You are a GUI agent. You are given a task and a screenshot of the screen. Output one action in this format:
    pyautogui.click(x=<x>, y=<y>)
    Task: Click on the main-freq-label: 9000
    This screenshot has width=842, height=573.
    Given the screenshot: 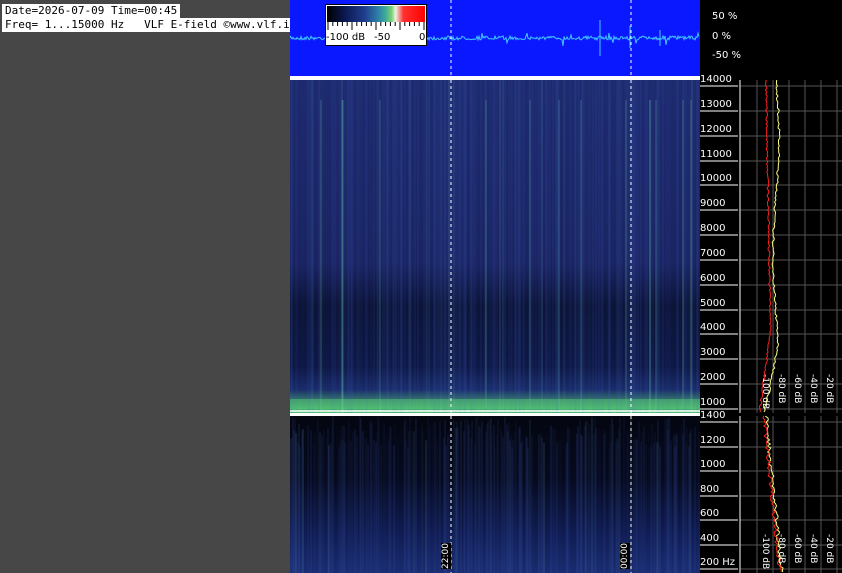 What is the action you would take?
    pyautogui.click(x=713, y=204)
    